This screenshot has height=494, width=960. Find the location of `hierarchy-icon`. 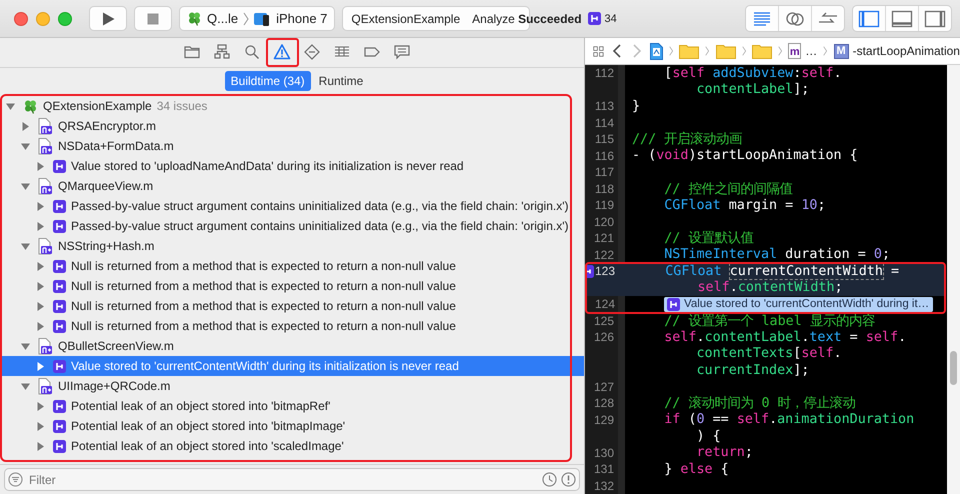

hierarchy-icon is located at coordinates (221, 51).